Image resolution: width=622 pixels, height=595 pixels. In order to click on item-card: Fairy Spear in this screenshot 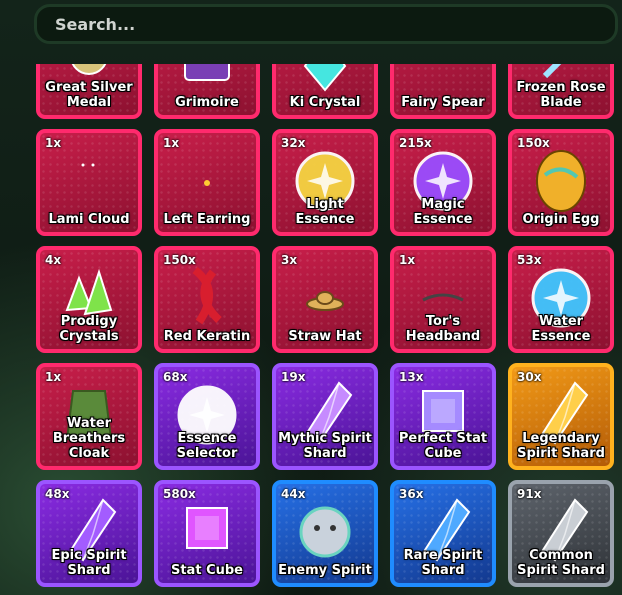, I will do `click(443, 91)`.